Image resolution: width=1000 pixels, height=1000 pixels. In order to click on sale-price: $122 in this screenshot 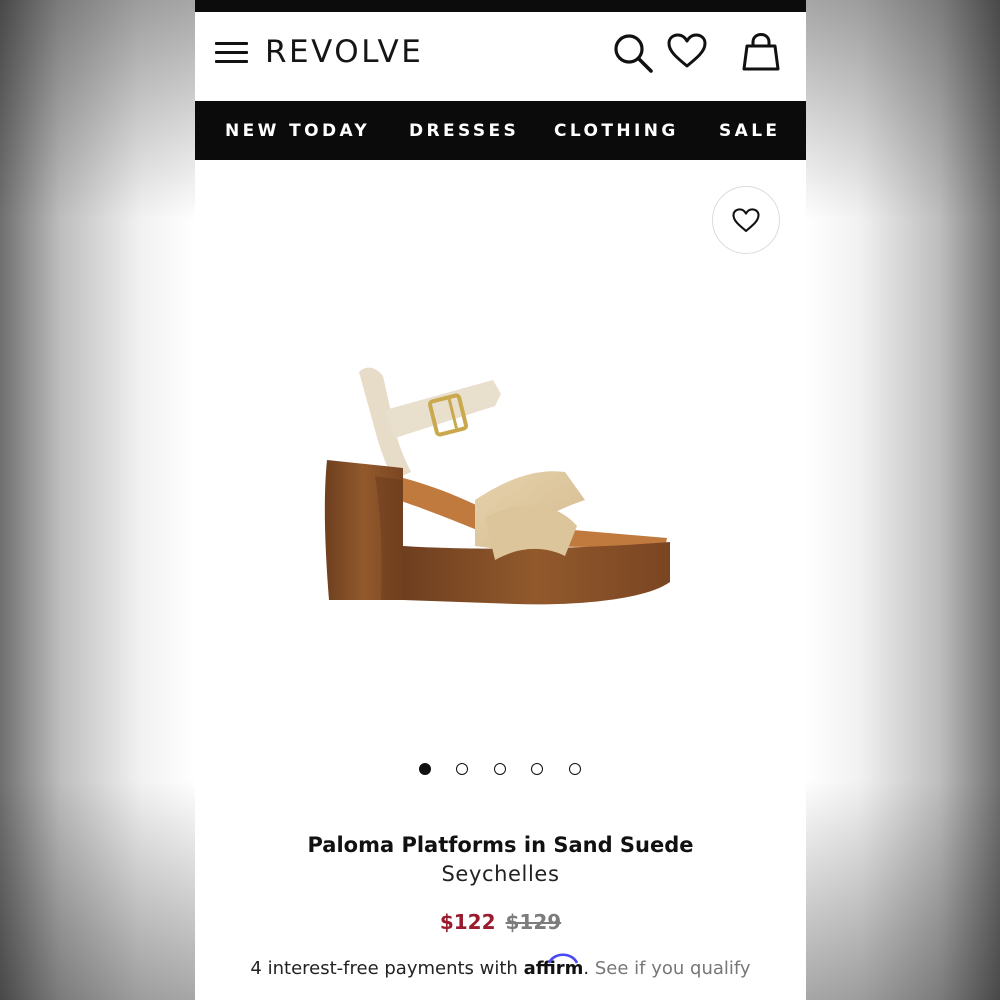, I will do `click(467, 922)`.